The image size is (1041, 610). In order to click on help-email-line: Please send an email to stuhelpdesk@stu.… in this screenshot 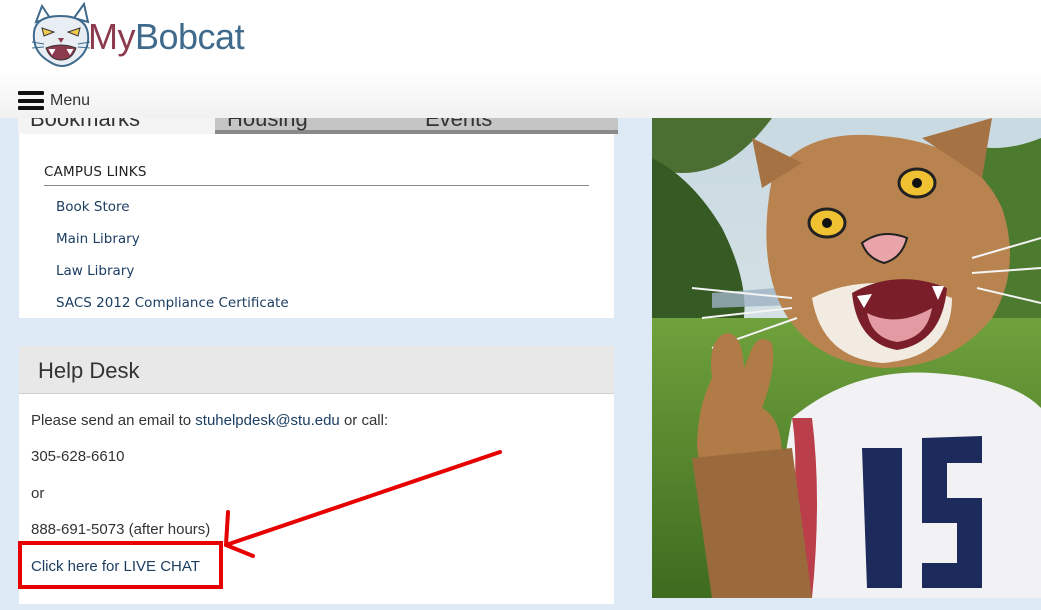, I will do `click(209, 420)`.